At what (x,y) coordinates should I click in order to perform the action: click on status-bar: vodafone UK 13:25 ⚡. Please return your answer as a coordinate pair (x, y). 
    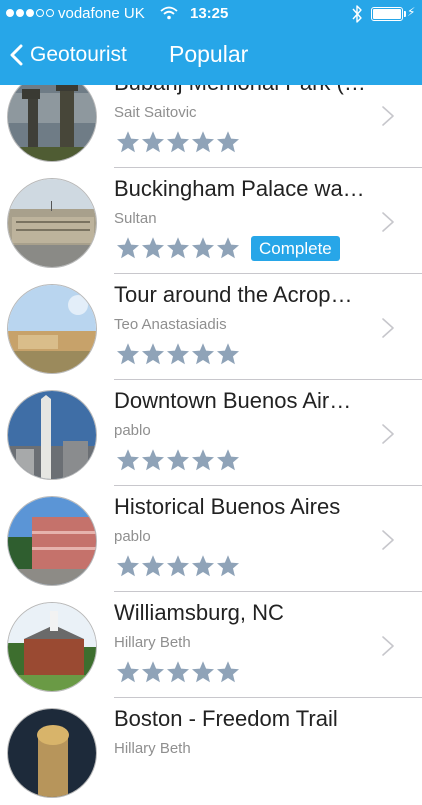
    Looking at the image, I should click on (211, 14).